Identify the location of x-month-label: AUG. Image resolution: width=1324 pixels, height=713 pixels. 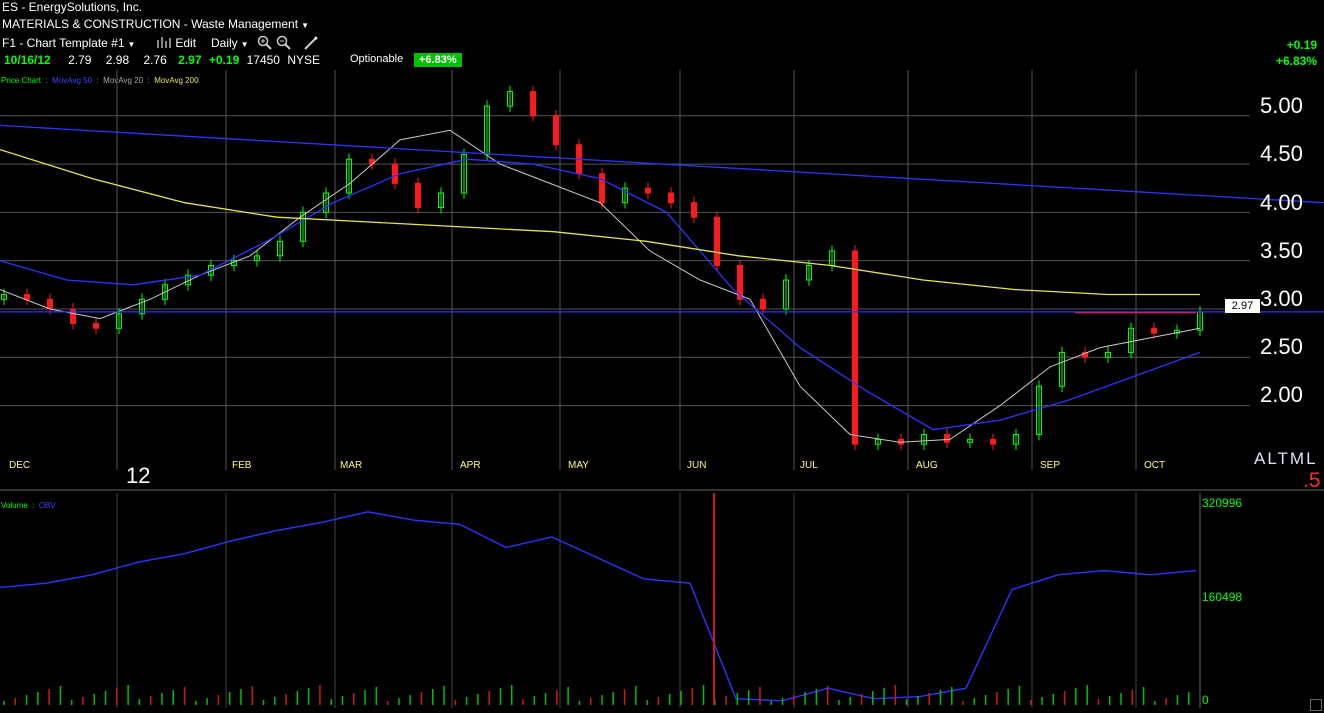
(927, 465).